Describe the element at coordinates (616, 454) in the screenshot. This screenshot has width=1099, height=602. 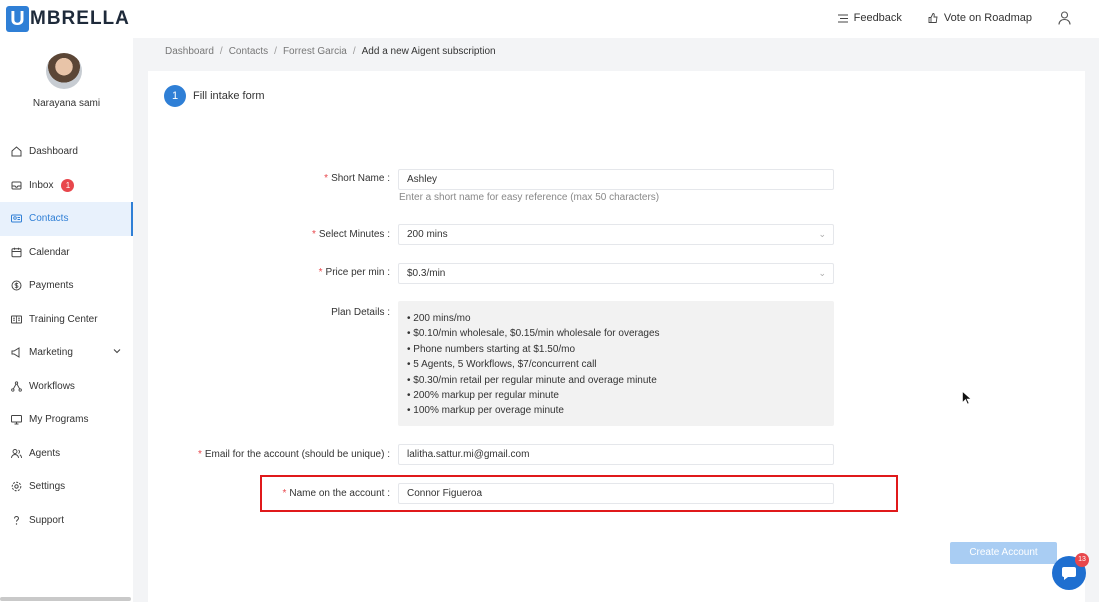
I see `email-input: lalitha.sattur.mi@gmail.com` at that location.